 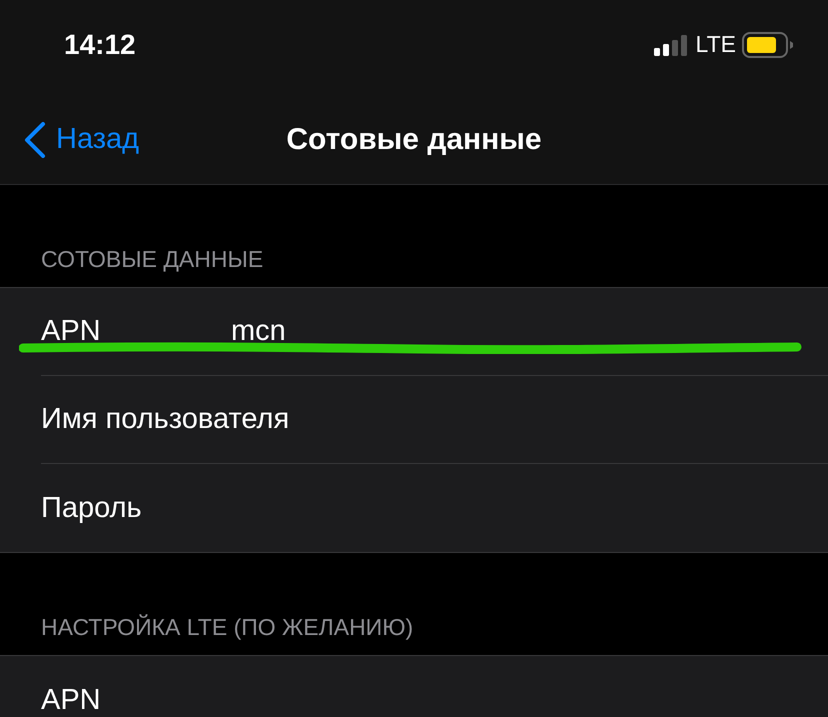 I want to click on section-header: НАСТРОЙКА LTE (ПО ЖЕЛАНИЮ), so click(x=227, y=627).